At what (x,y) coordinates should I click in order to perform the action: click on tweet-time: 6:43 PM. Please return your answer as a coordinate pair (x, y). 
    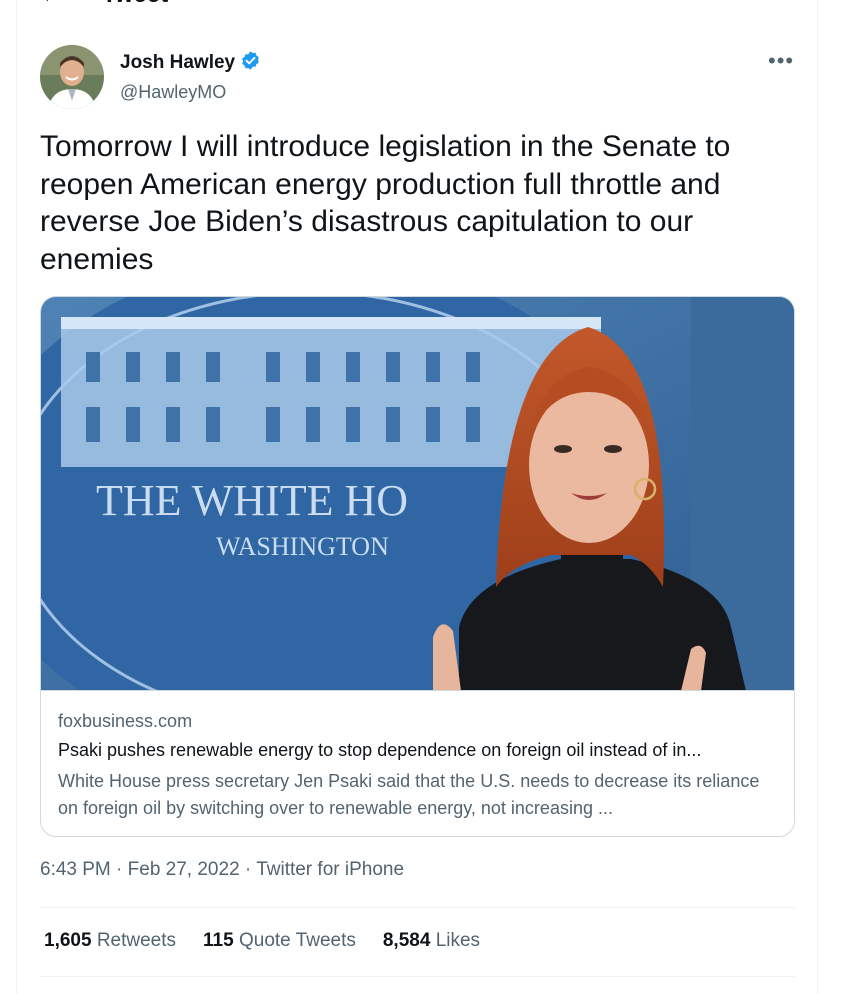
    Looking at the image, I should click on (75, 869).